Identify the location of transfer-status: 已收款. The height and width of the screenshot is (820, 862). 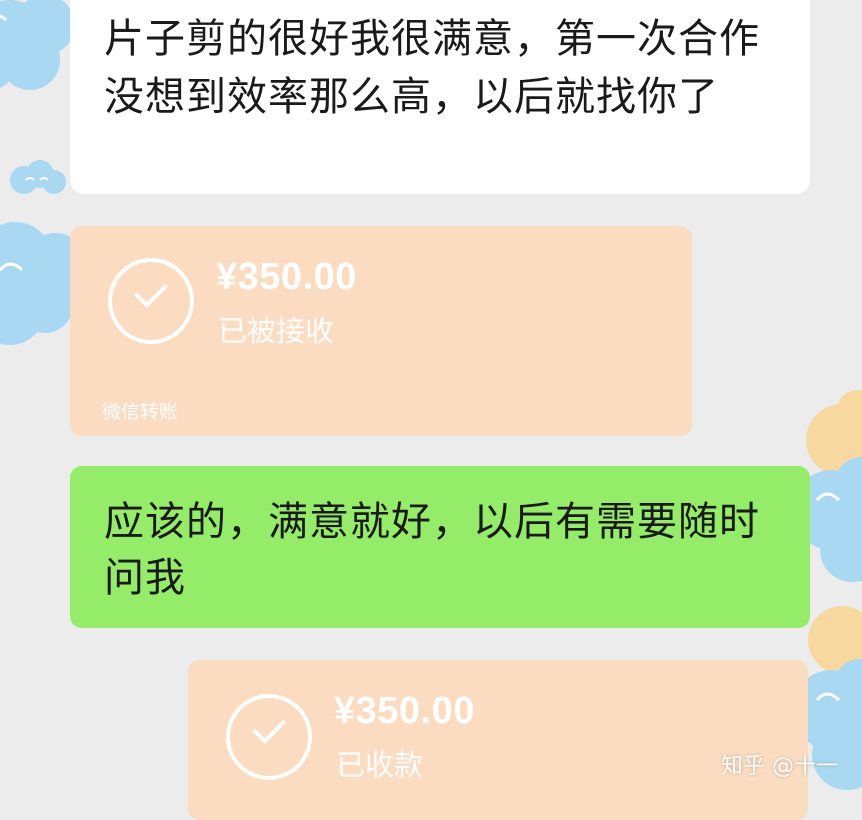
(380, 765).